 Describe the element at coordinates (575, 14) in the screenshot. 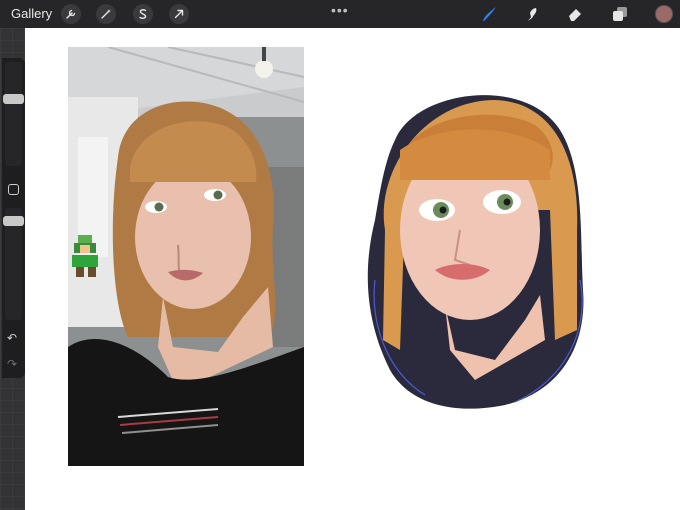

I see `eraser-icon` at that location.